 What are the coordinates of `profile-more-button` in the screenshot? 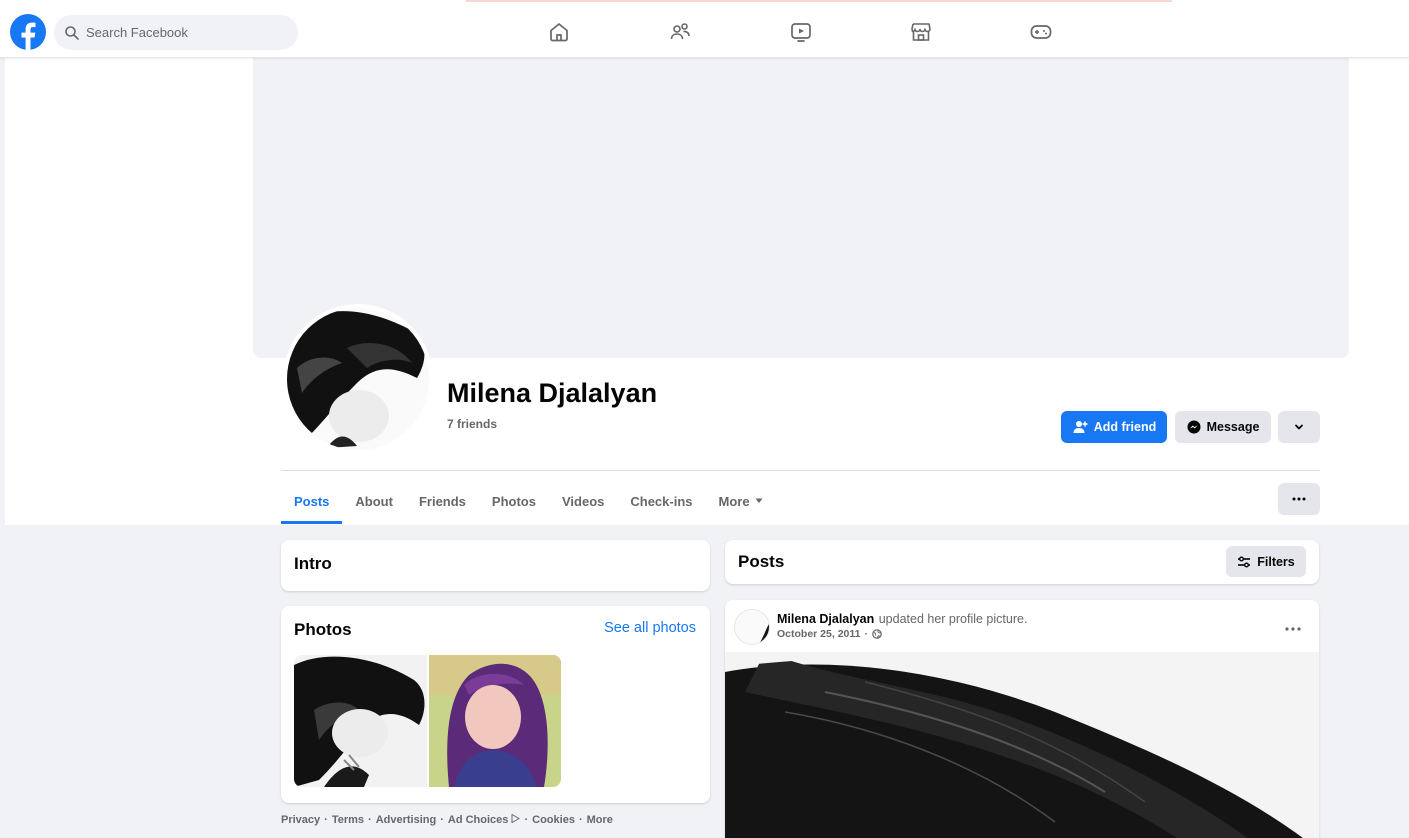 It's located at (1299, 499).